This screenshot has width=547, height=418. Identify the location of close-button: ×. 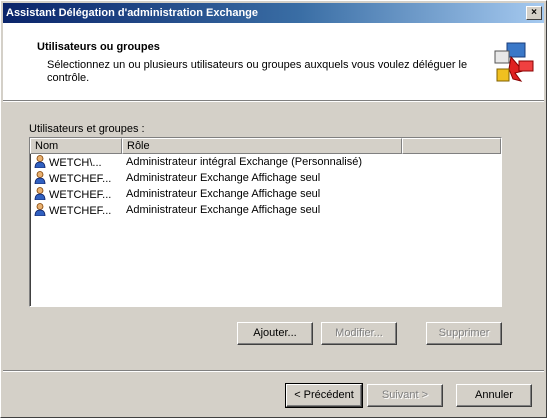
(534, 13).